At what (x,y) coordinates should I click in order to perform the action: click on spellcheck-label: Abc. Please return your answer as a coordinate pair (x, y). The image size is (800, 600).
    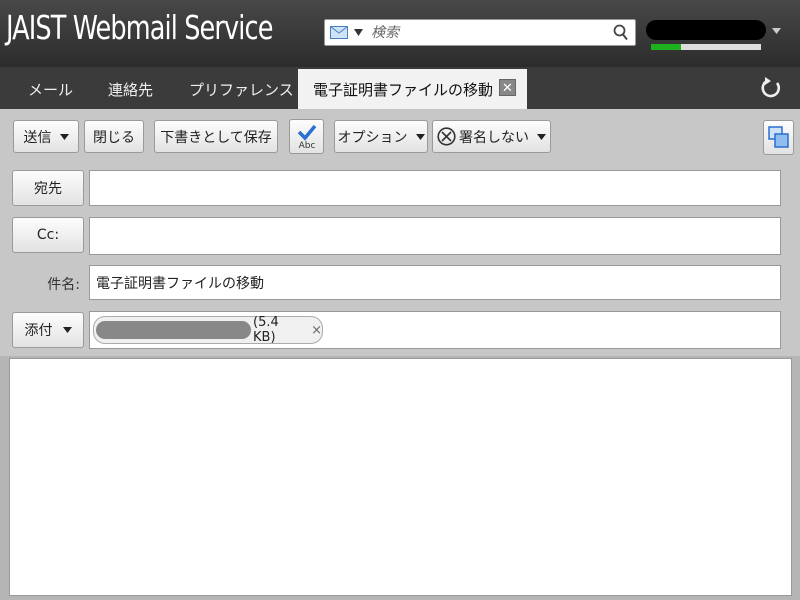
    Looking at the image, I should click on (306, 145).